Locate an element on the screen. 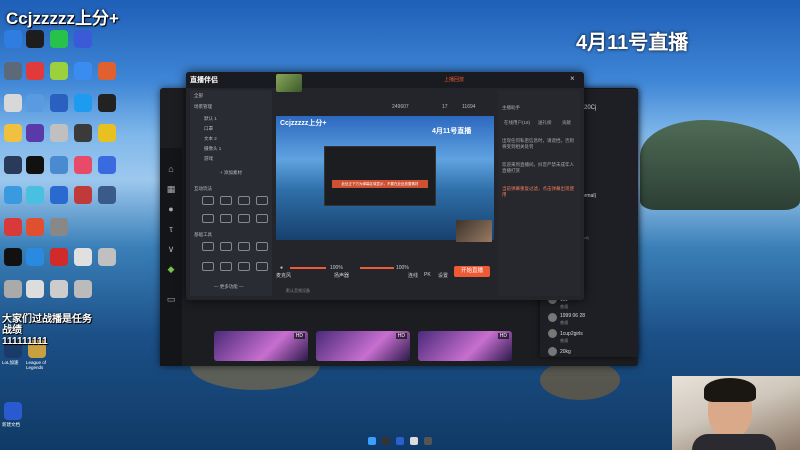 This screenshot has width=800, height=450. start-icon is located at coordinates (372, 441).